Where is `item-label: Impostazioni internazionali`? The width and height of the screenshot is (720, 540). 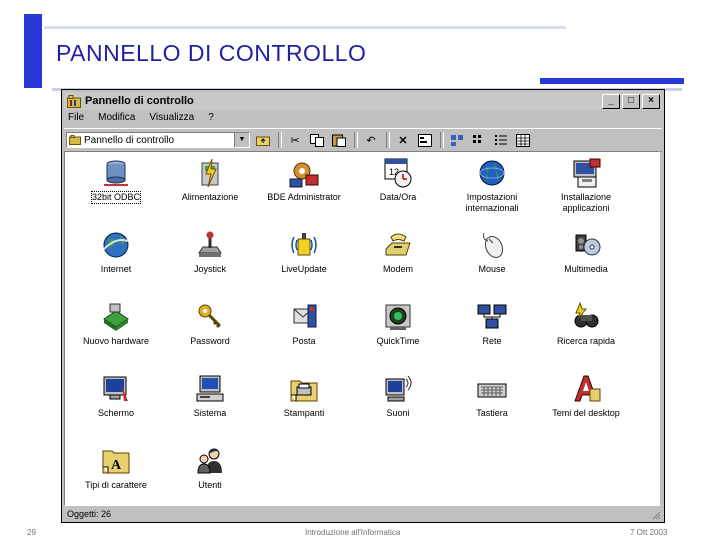
item-label: Impostazioni internazionali is located at coordinates (492, 202).